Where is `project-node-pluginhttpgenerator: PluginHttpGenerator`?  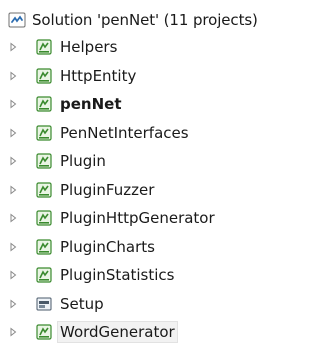
project-node-pluginhttpgenerator: PluginHttpGenerator is located at coordinates (111, 218).